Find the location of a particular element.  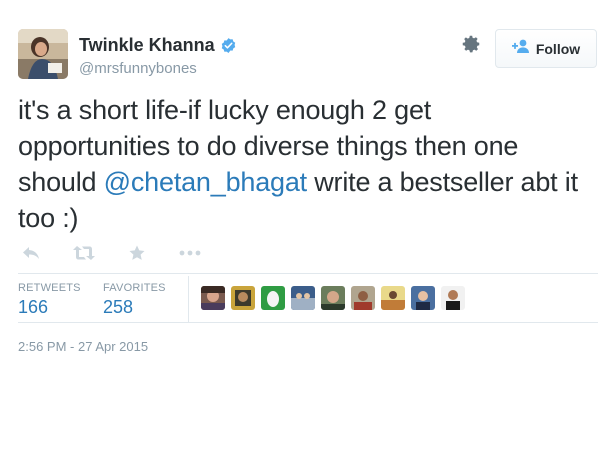

retweets-count: 166 is located at coordinates (33, 307).